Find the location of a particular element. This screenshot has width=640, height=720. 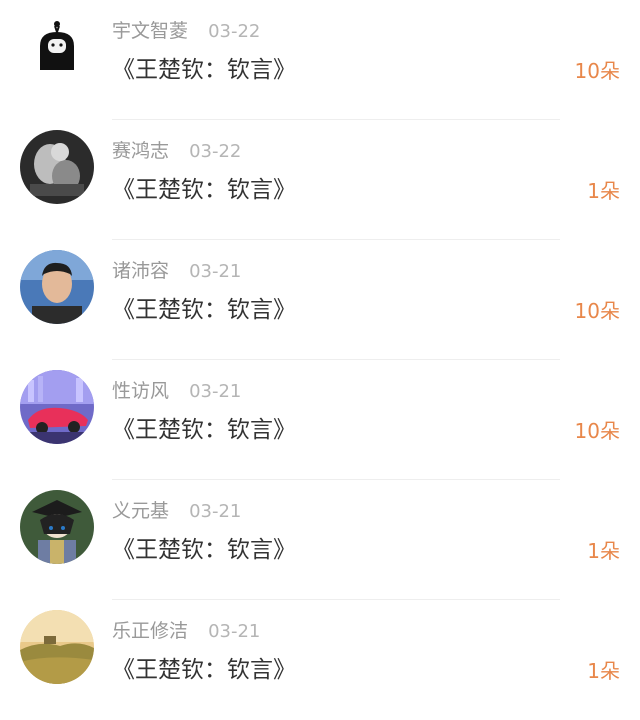

user-name: 义元基 is located at coordinates (141, 511).